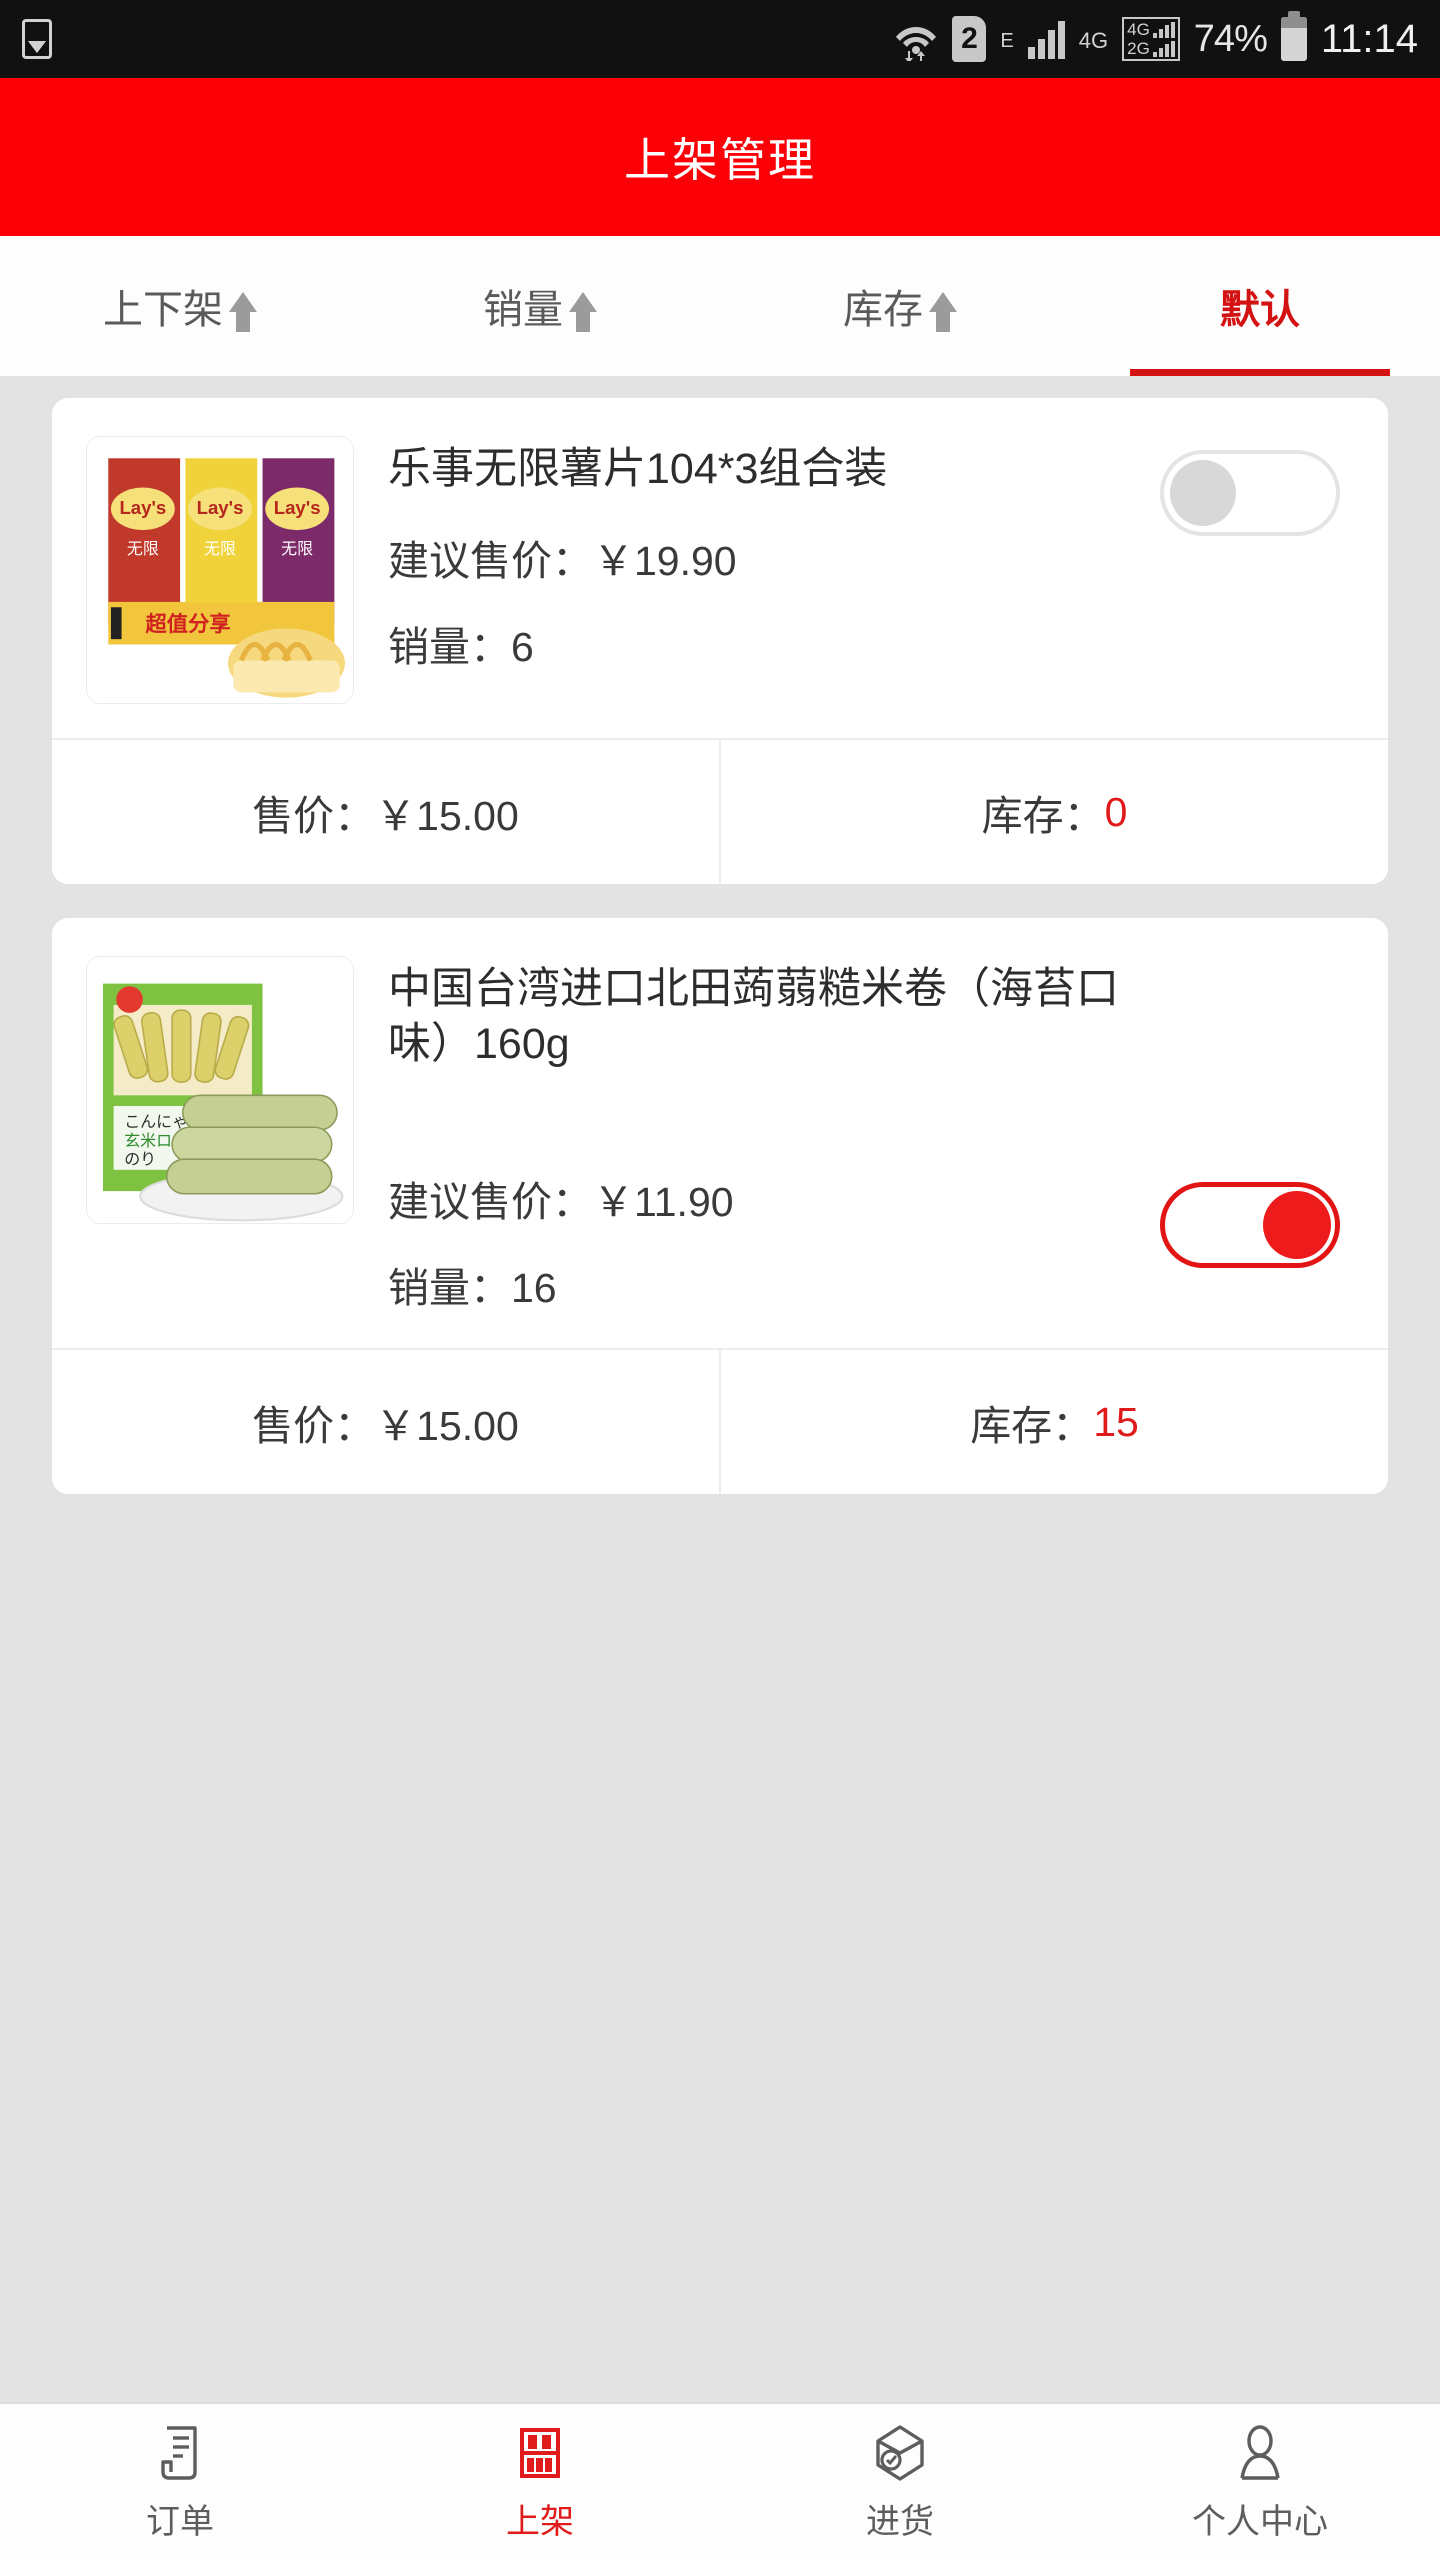 Image resolution: width=1440 pixels, height=2560 pixels. Describe the element at coordinates (1138, 48) in the screenshot. I see `dual-sim-bottom-label: 2G` at that location.